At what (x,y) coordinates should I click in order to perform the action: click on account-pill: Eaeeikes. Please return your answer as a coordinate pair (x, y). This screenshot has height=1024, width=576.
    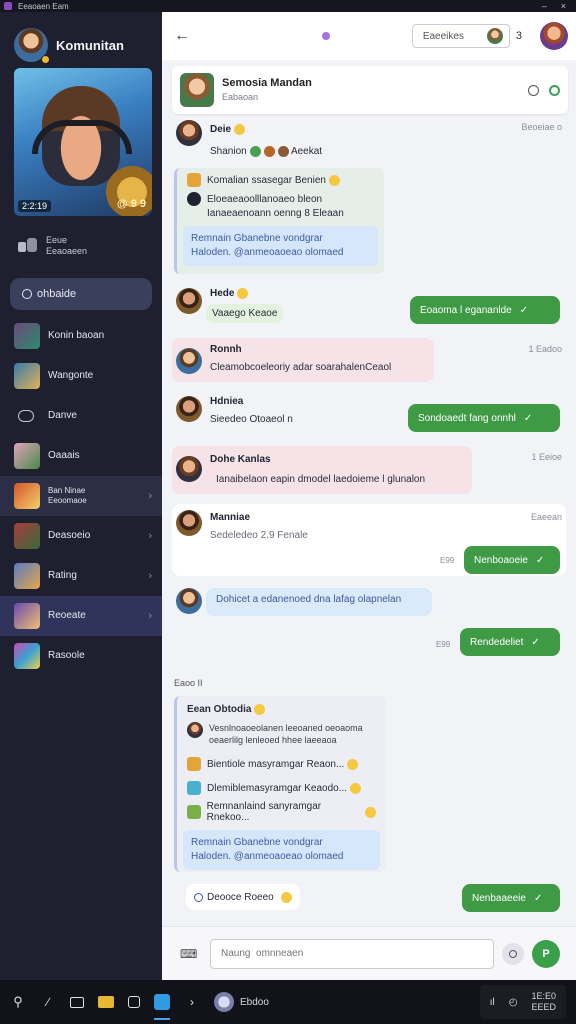
    Looking at the image, I should click on (460, 36).